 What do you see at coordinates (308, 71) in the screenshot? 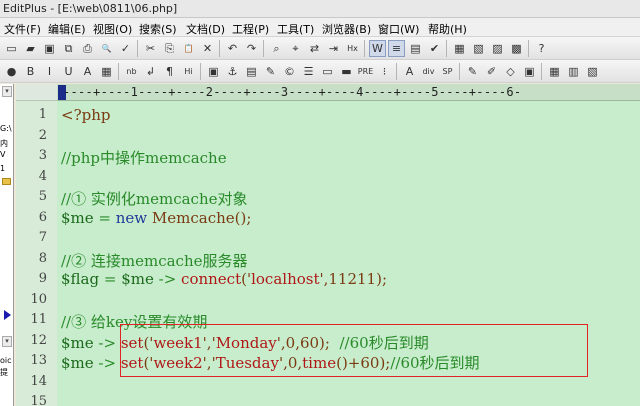
I see `list-icon: ☰` at bounding box center [308, 71].